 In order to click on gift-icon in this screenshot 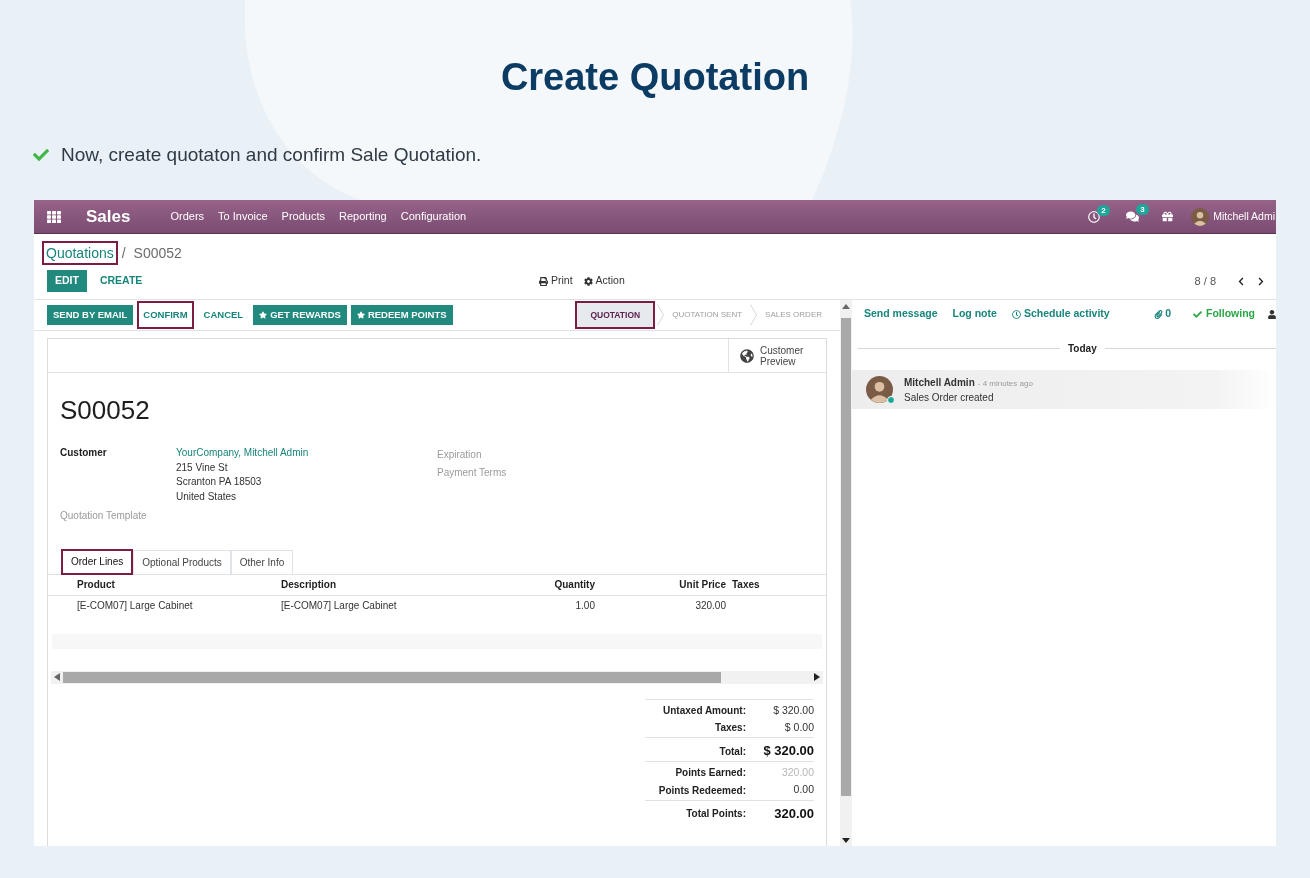, I will do `click(1168, 216)`.